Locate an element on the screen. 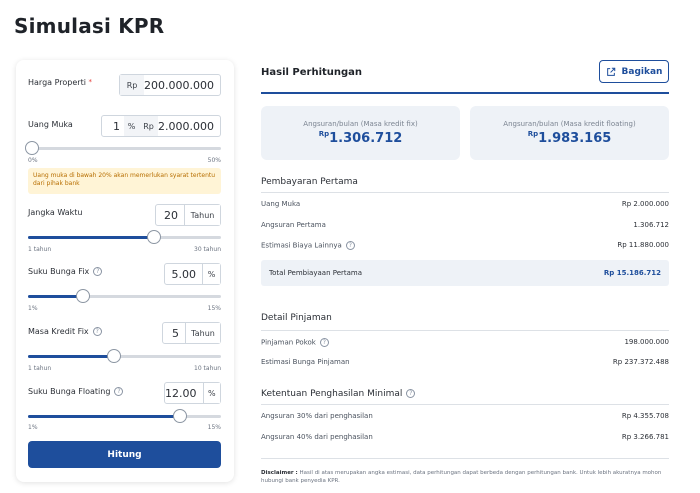 The image size is (700, 493). harga-properti-field: Rp 200.000.000 is located at coordinates (170, 85).